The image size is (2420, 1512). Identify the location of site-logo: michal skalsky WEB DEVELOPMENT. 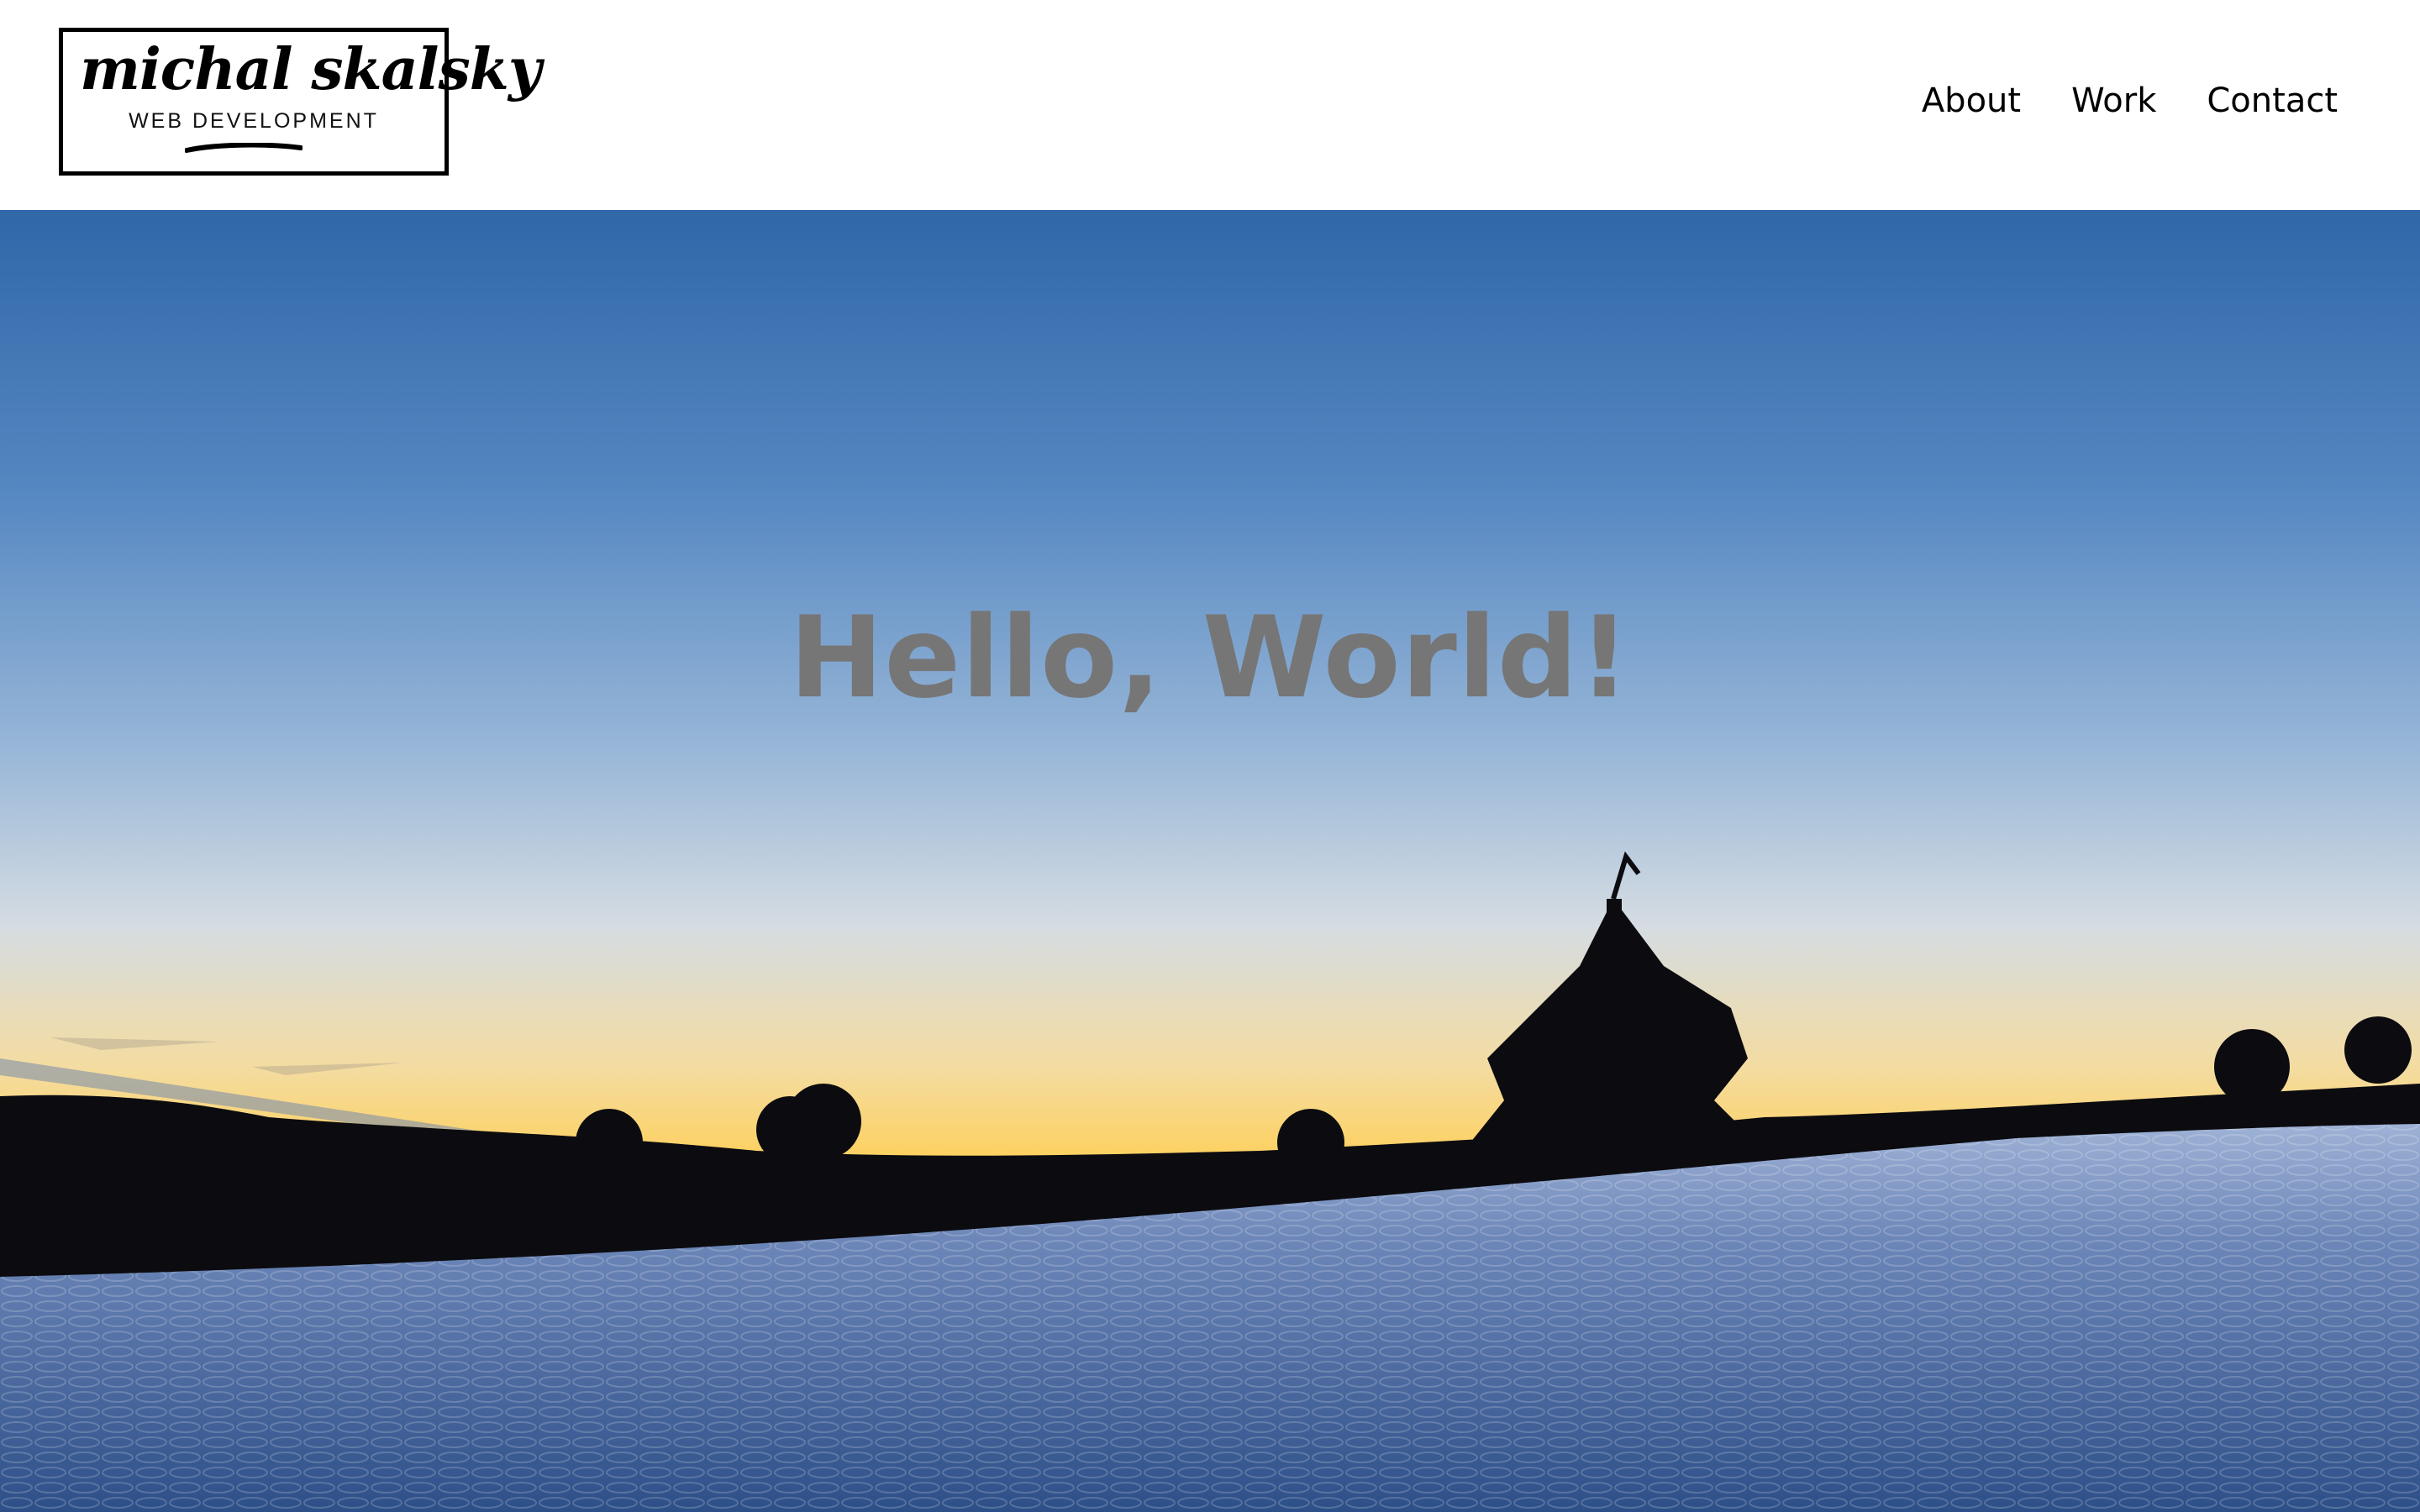
(300, 102).